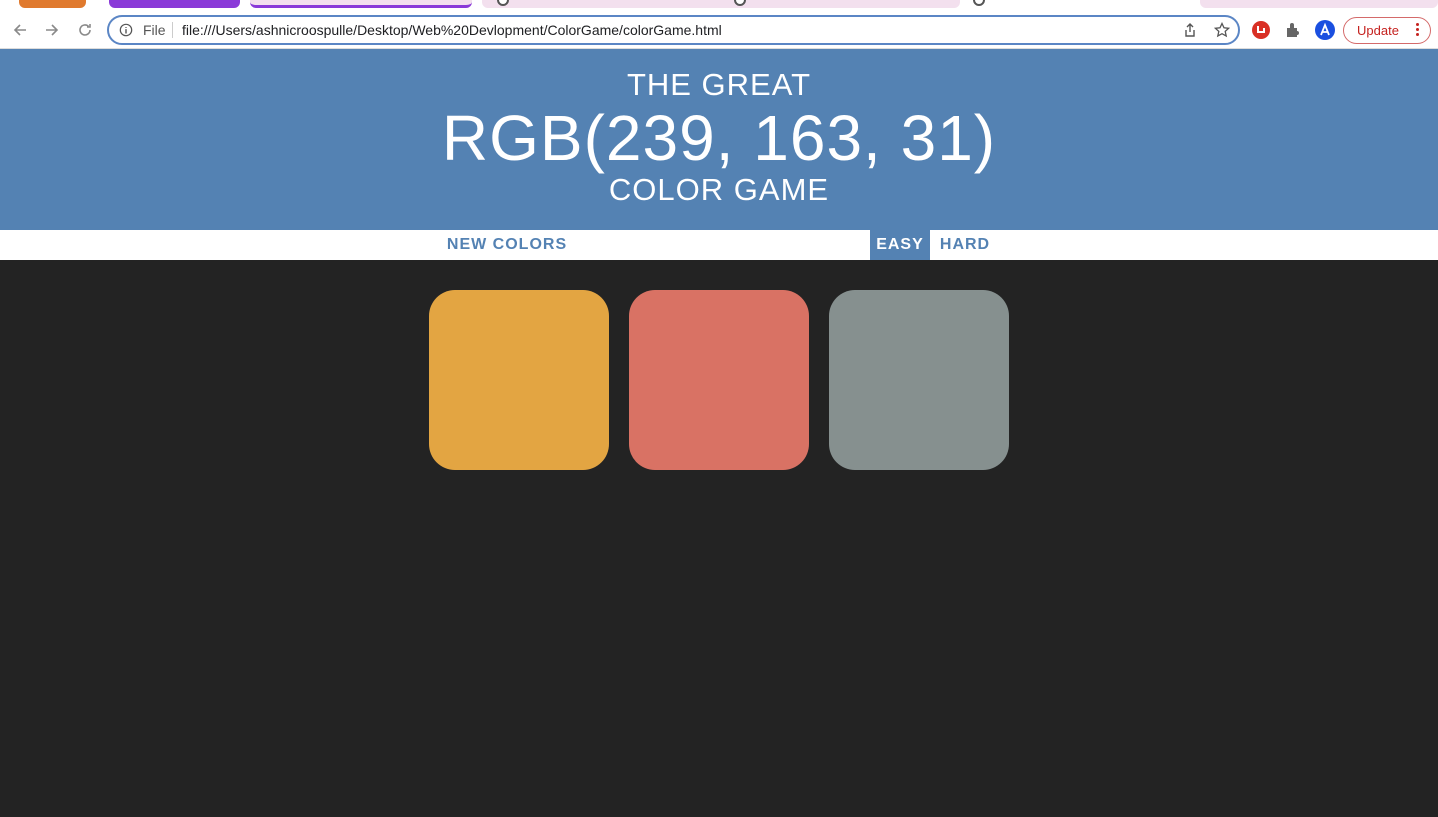 Image resolution: width=1438 pixels, height=817 pixels. I want to click on arrow-left-icon, so click(19, 30).